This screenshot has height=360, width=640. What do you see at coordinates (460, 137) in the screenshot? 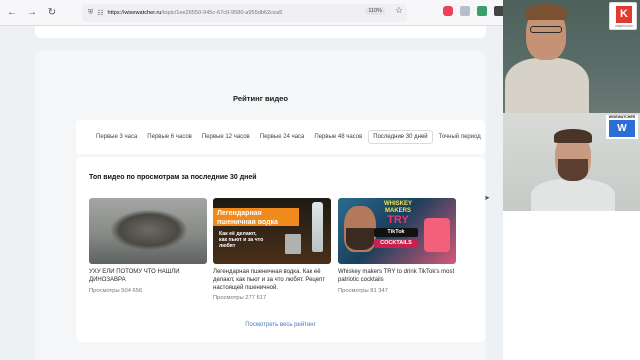
I see `tab-exact-period: Точный период` at bounding box center [460, 137].